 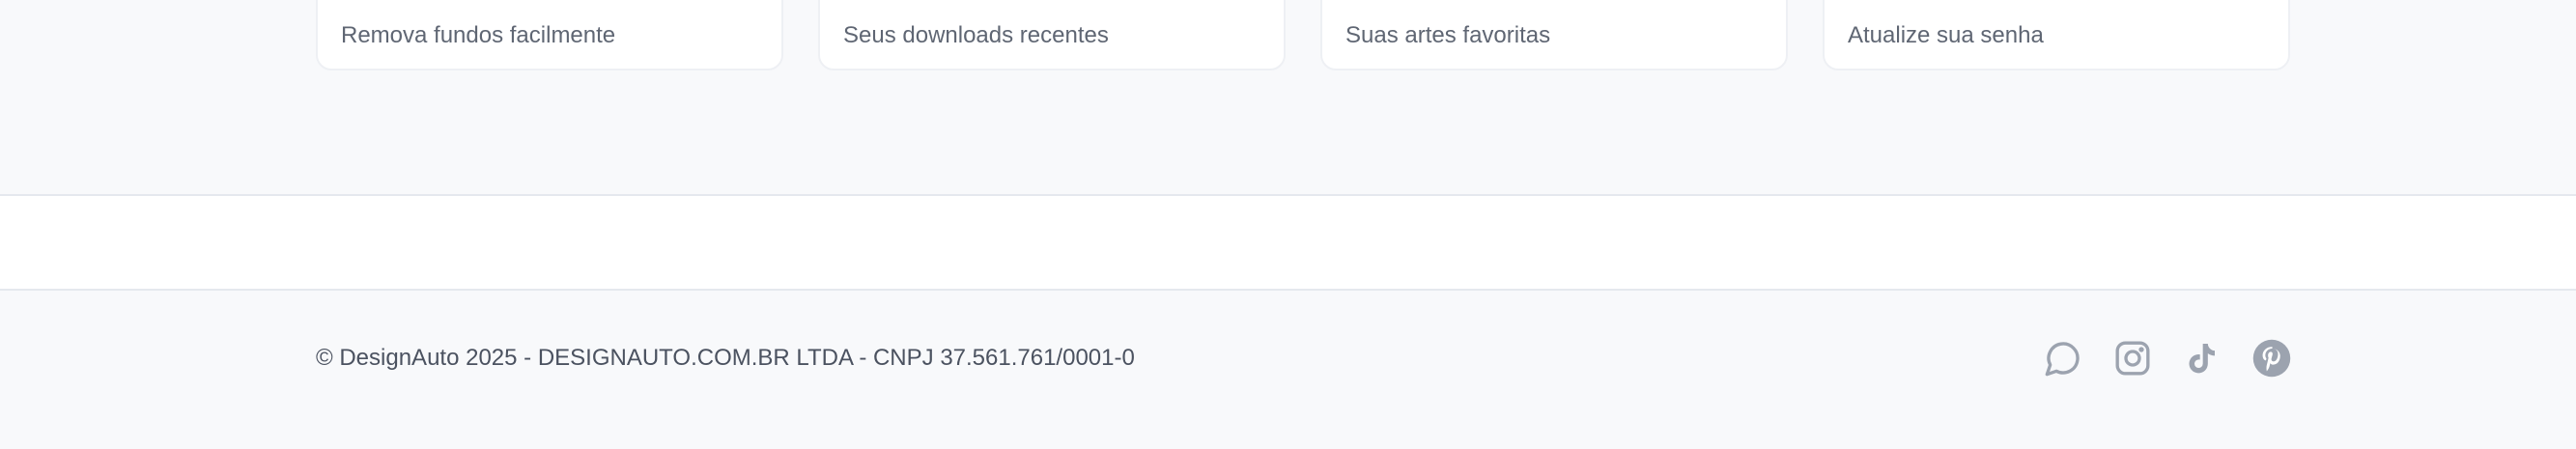 I want to click on chat-icon, so click(x=2063, y=358).